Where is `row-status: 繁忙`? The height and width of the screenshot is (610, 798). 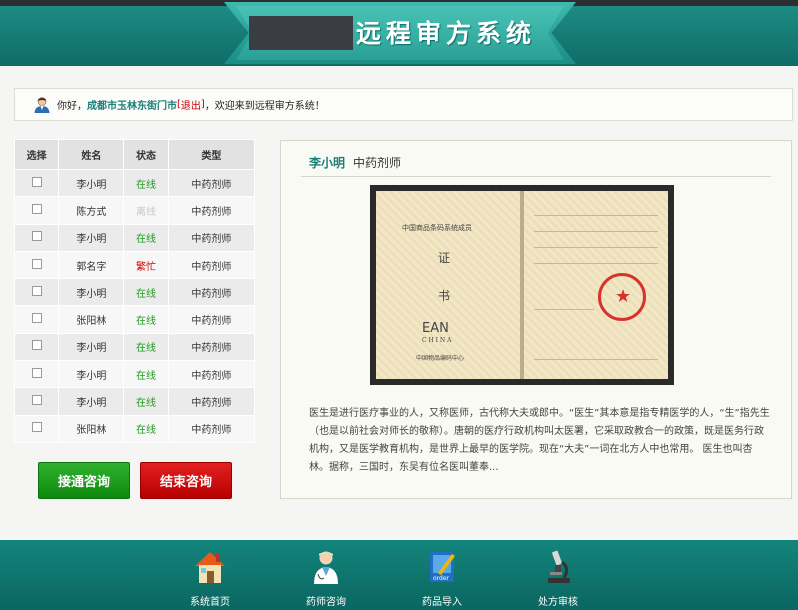
row-status: 繁忙 is located at coordinates (146, 265).